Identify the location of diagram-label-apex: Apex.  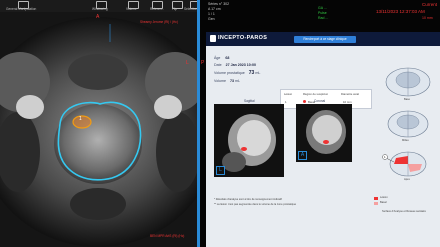
(407, 179).